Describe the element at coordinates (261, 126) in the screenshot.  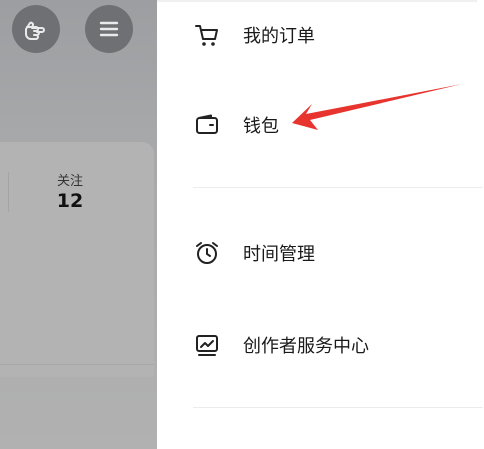
I see `menu-item-label: 钱包` at that location.